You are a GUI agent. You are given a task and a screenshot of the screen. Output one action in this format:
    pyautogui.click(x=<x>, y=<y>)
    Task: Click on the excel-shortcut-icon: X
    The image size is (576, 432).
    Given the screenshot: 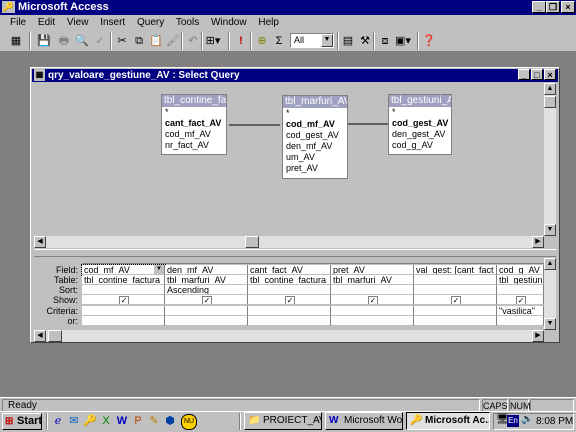 What is the action you would take?
    pyautogui.click(x=106, y=421)
    